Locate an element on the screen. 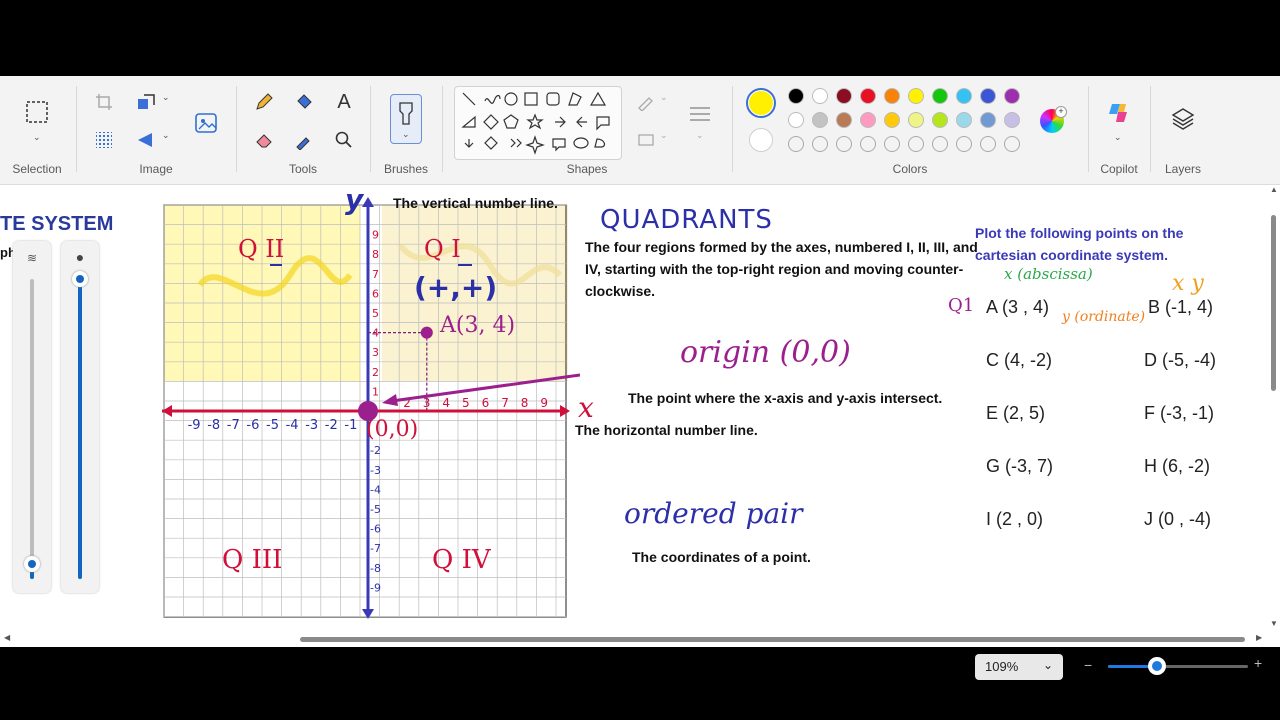 This screenshot has width=1280, height=720. horizontal-scrollbar: ◀ ▶ is located at coordinates (634, 639).